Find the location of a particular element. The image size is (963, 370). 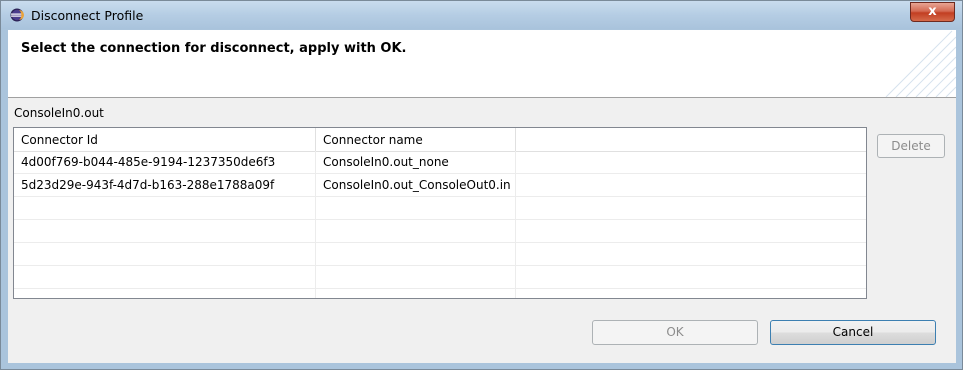

cancel-button: Cancel is located at coordinates (853, 332).